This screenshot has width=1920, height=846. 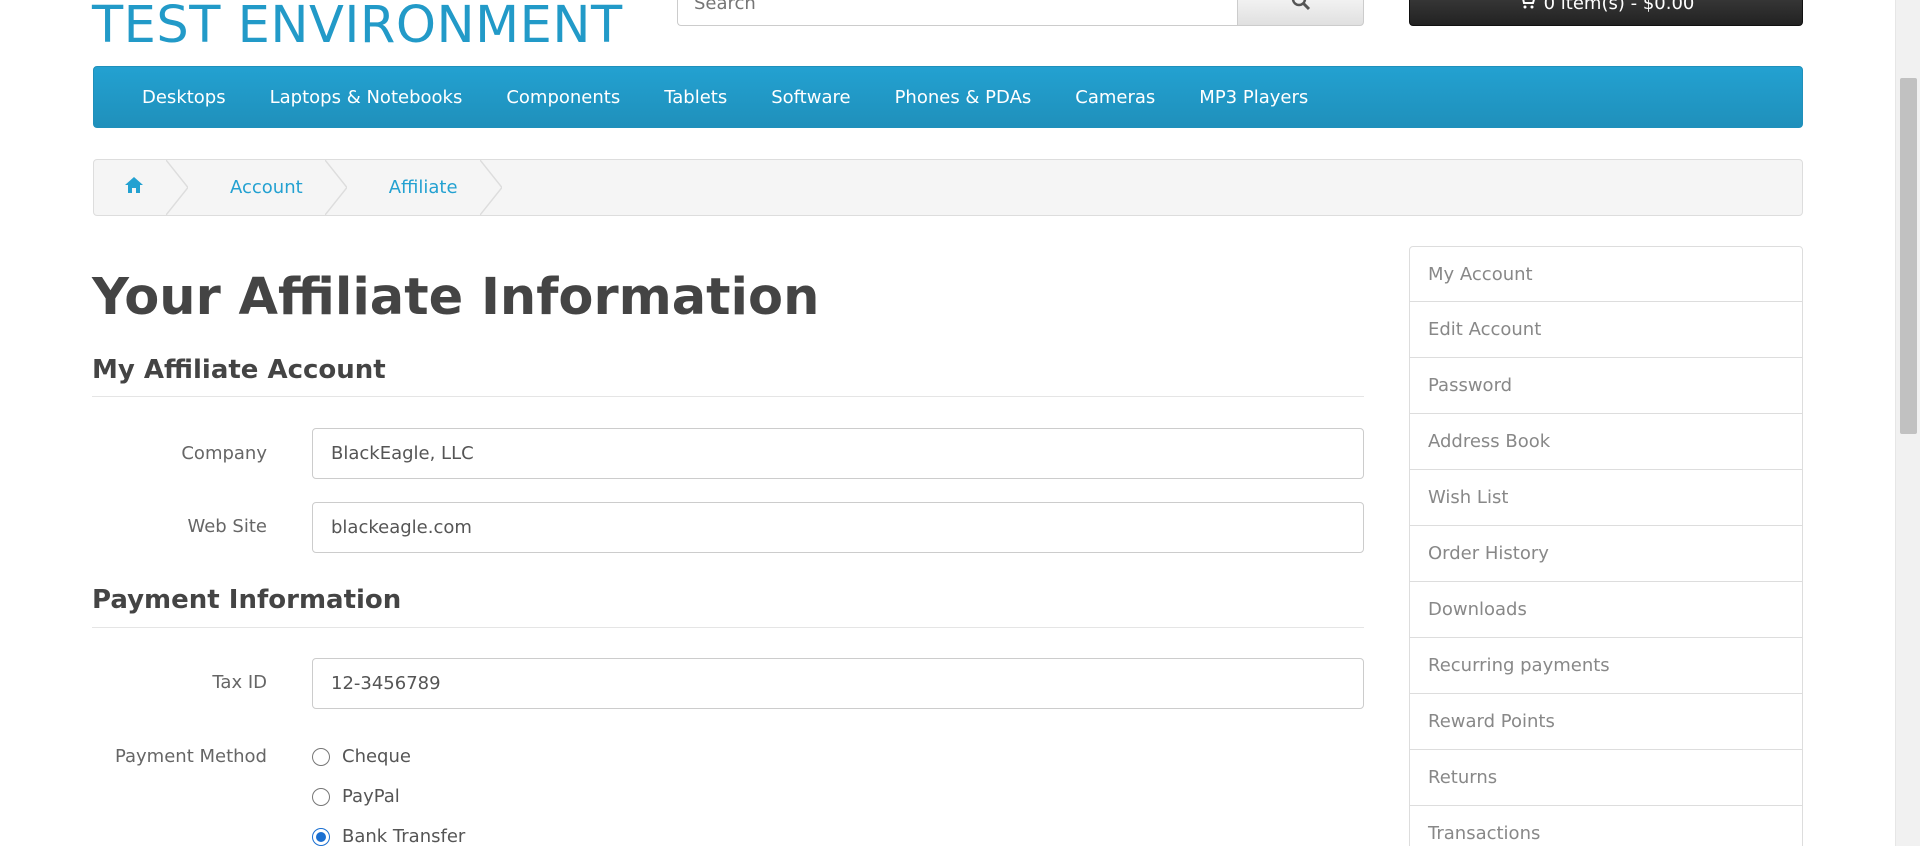 I want to click on sidebar-item-my-account: My Account, so click(x=1606, y=274).